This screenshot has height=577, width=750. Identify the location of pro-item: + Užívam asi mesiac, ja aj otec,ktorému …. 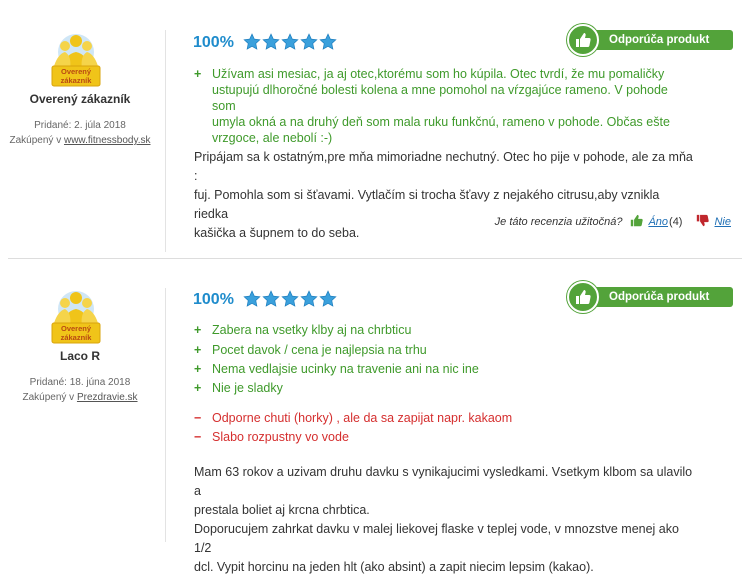
(444, 105).